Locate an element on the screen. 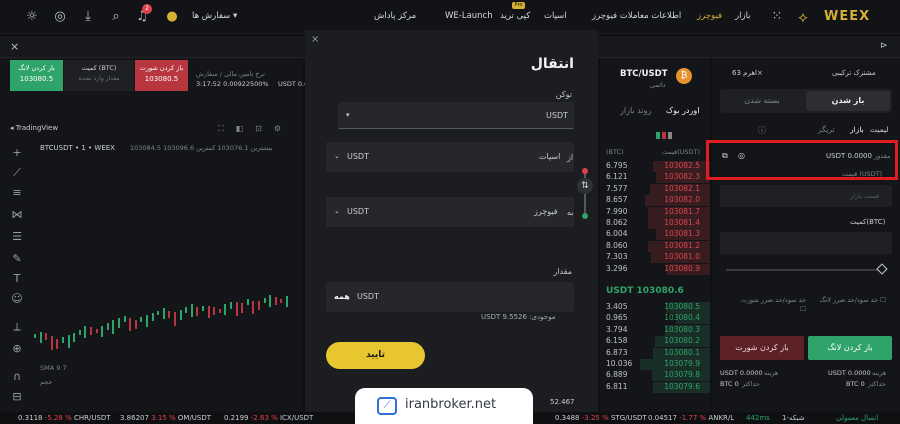 This screenshot has height=424, width=900. bid-row: 103080.1 6.873 is located at coordinates (655, 353).